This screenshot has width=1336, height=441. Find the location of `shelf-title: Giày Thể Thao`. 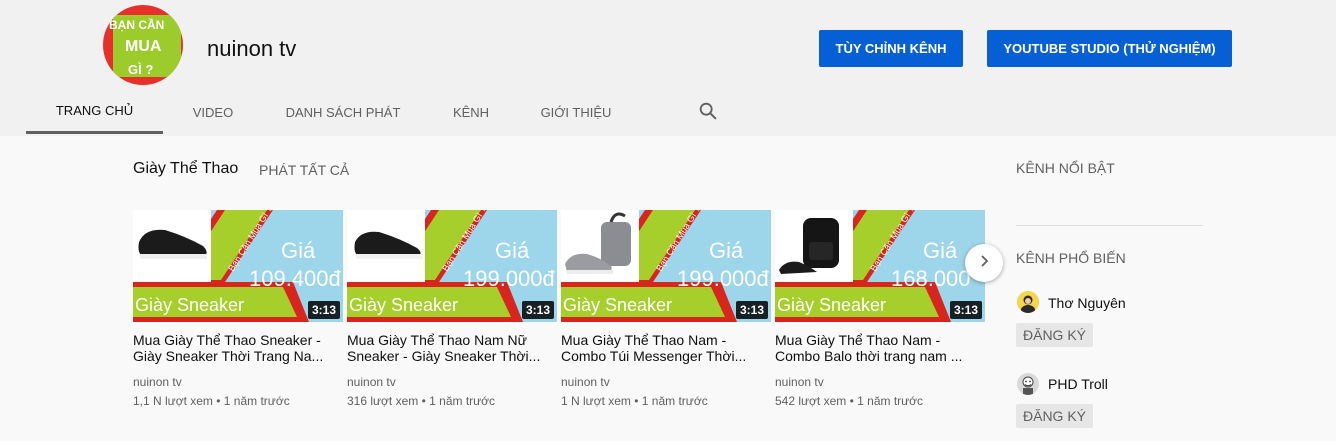

shelf-title: Giày Thể Thao is located at coordinates (185, 169).